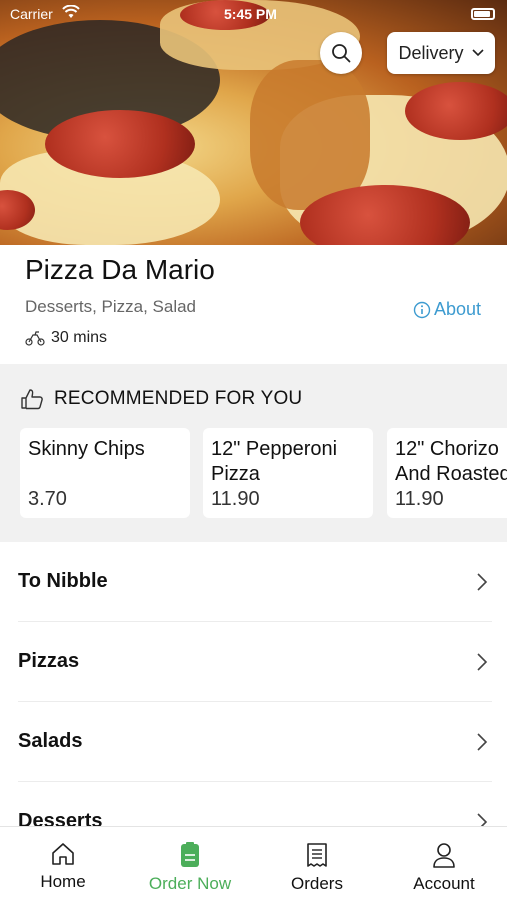 This screenshot has height=900, width=507. Describe the element at coordinates (71, 13) in the screenshot. I see `wifi-icon` at that location.